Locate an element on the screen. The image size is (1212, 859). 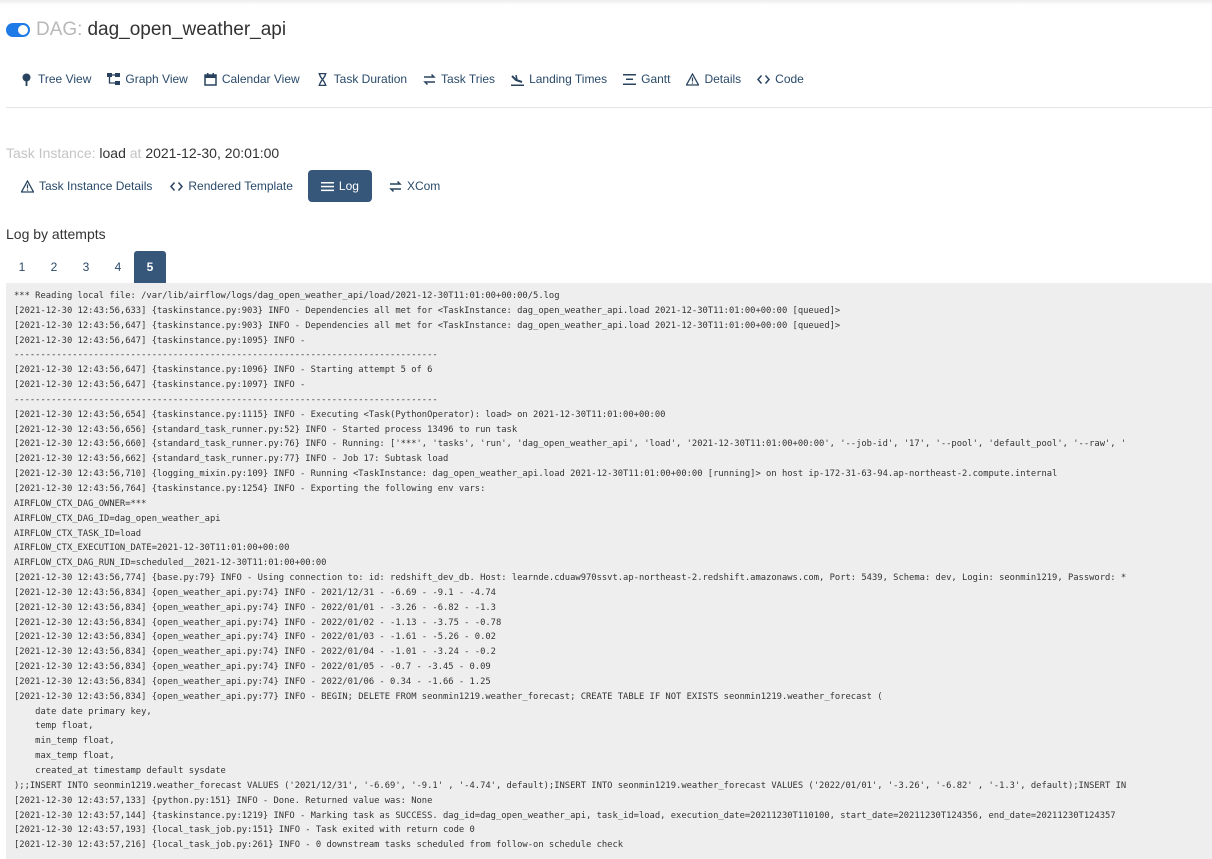
nav-label: Details is located at coordinates (723, 79).